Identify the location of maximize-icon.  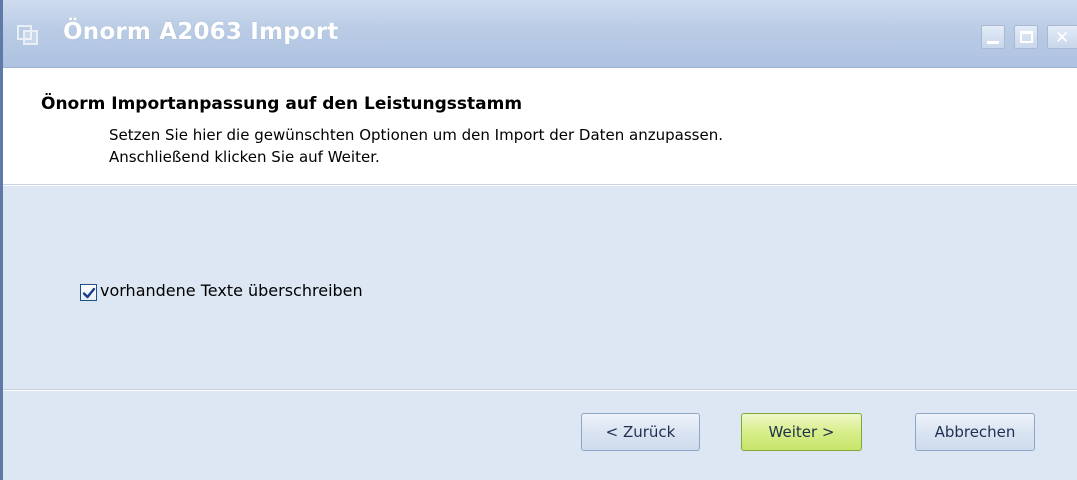
(1026, 37).